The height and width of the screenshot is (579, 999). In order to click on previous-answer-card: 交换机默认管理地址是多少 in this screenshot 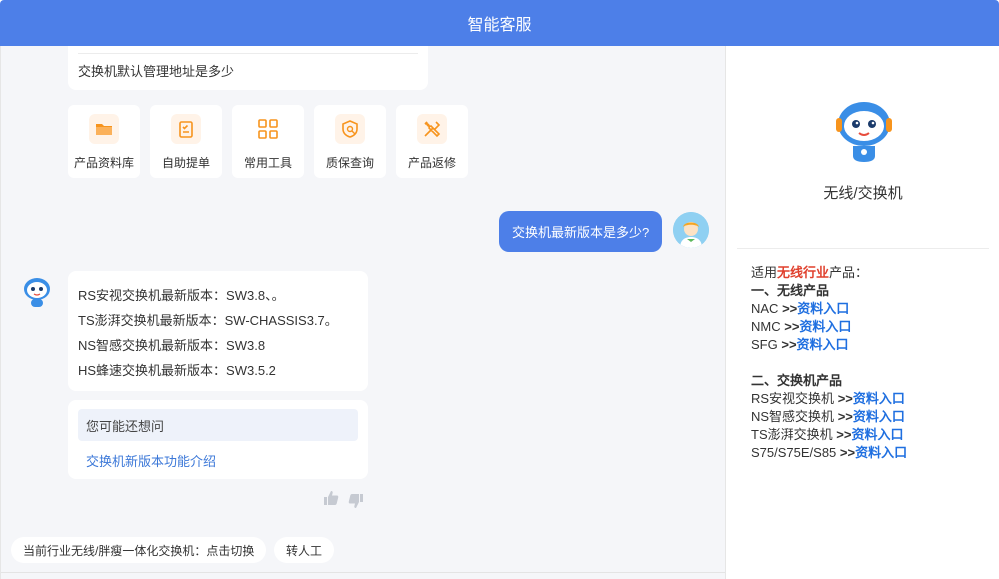, I will do `click(248, 68)`.